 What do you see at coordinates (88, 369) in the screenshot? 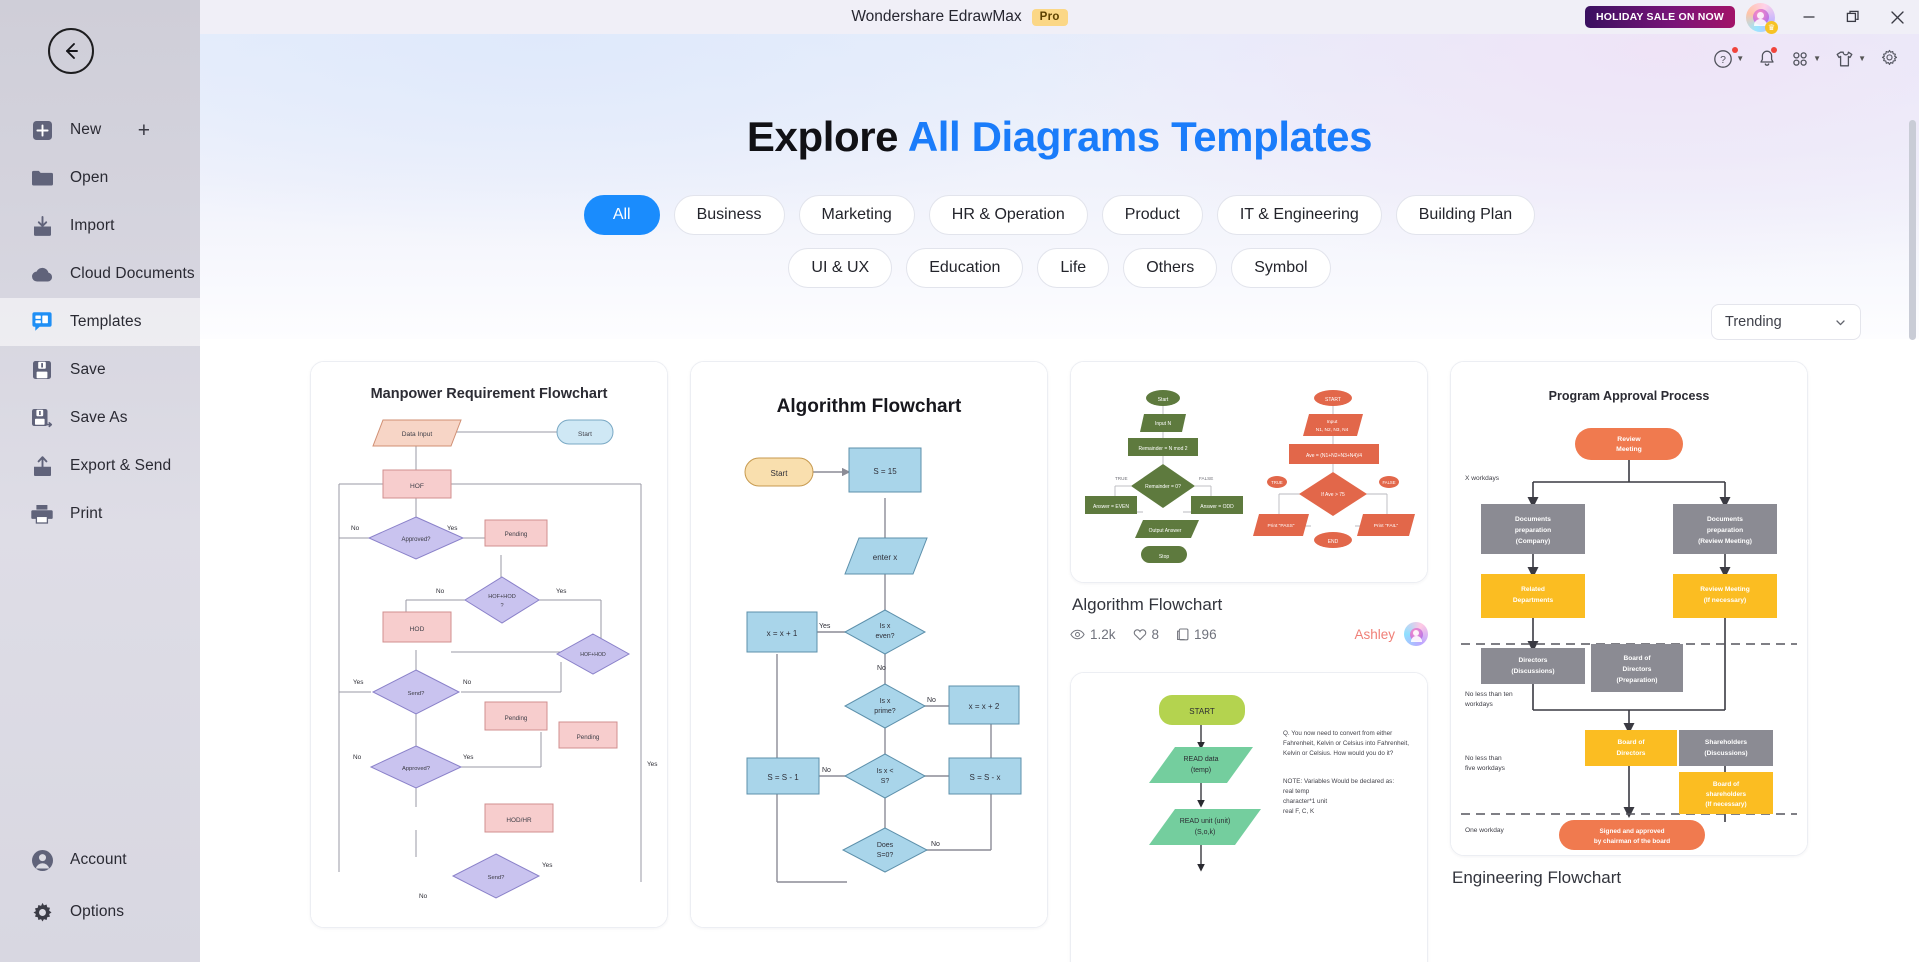
I see `sidebar-item-label: Save` at bounding box center [88, 369].